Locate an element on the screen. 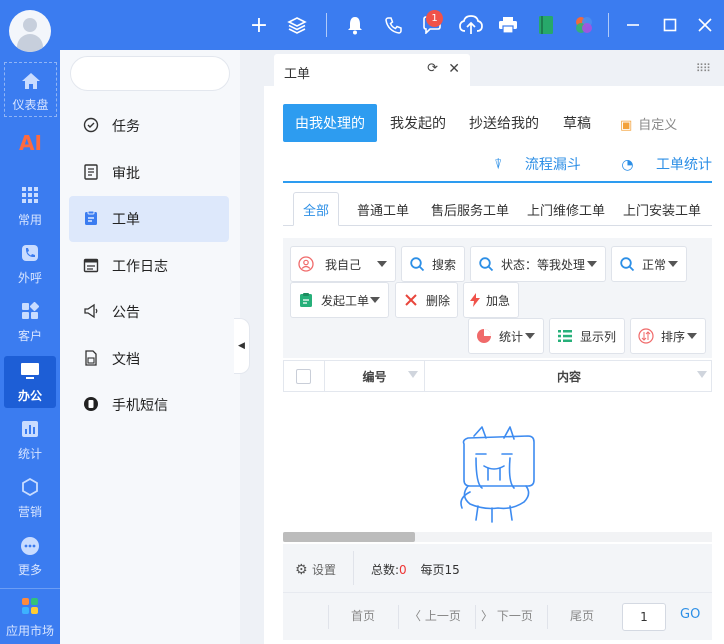  segment-initiated-by-me: 我发起的 is located at coordinates (418, 123).